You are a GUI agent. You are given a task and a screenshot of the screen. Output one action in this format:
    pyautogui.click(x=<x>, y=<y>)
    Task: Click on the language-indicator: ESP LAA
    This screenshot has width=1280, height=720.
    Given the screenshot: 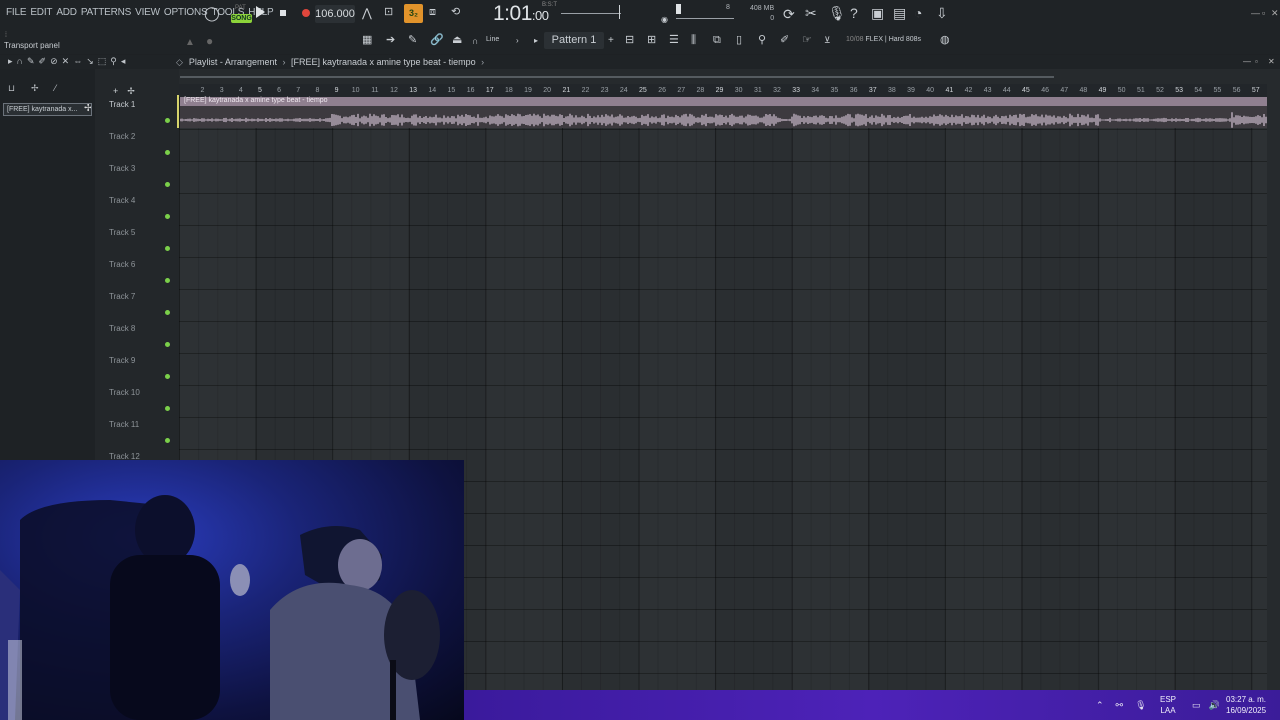 What is the action you would take?
    pyautogui.click(x=1168, y=705)
    